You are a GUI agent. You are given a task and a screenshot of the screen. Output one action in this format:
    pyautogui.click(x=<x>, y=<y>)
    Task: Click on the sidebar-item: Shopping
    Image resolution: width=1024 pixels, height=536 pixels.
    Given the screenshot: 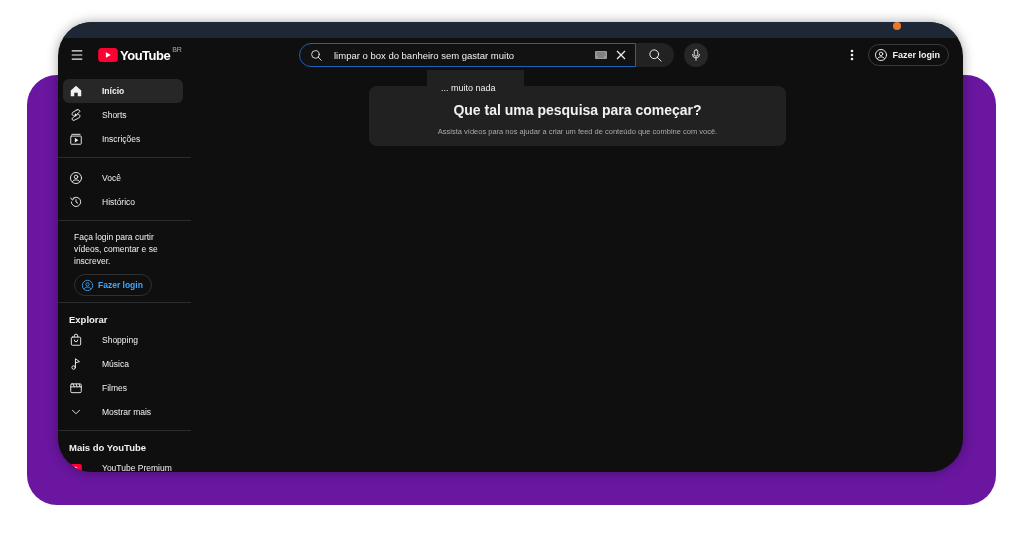 What is the action you would take?
    pyautogui.click(x=123, y=340)
    